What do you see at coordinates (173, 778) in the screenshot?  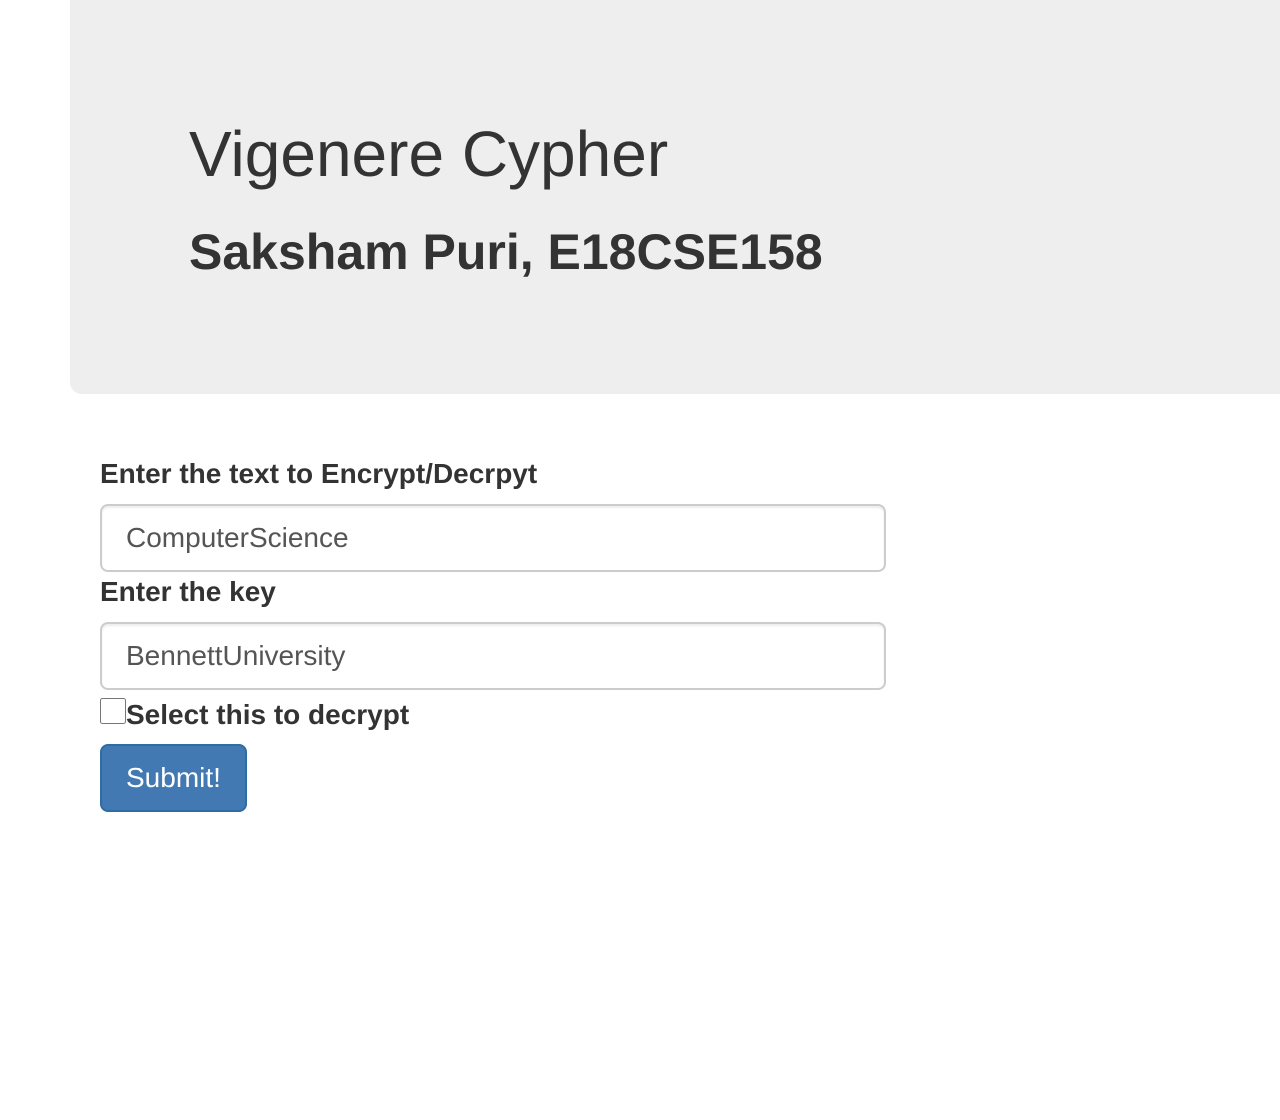 I see `submit-button: Submit!` at bounding box center [173, 778].